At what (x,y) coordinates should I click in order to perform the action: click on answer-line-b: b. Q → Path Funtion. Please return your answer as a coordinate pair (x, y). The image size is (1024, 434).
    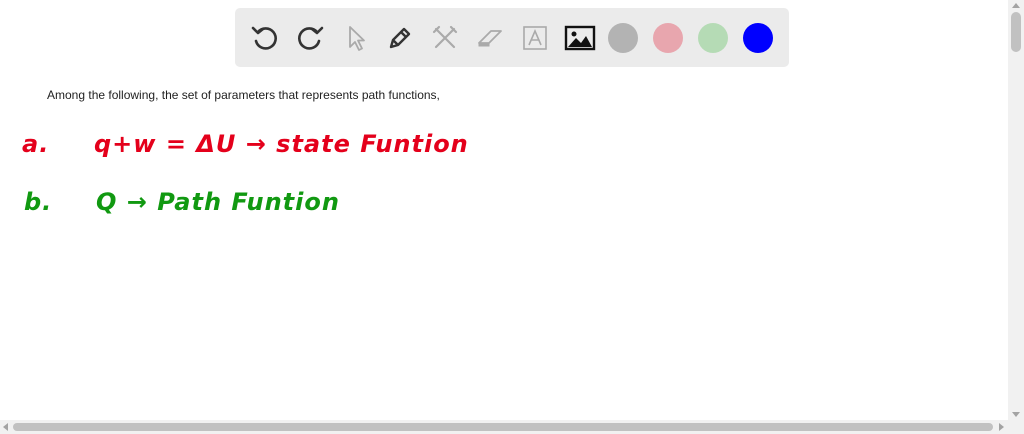
    Looking at the image, I should click on (182, 202).